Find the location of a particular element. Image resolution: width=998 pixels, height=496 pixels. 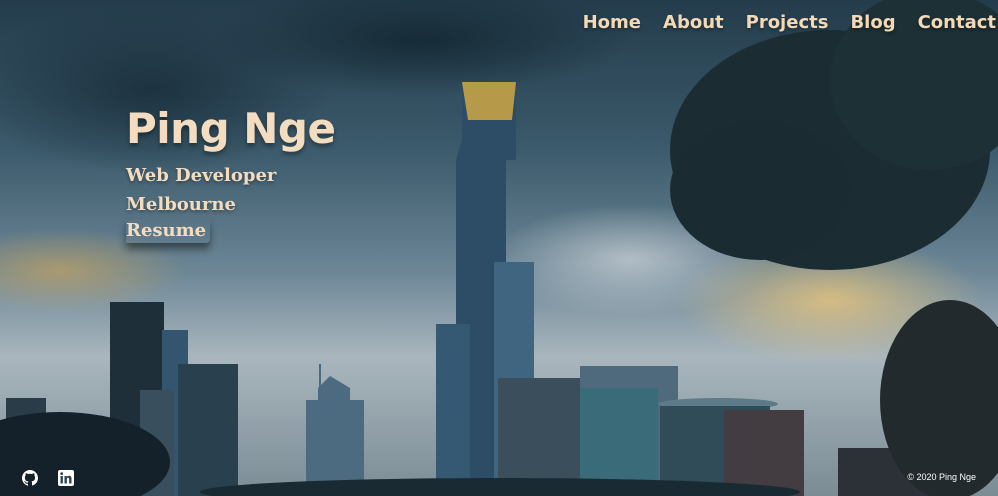

github-icon is located at coordinates (30, 478).